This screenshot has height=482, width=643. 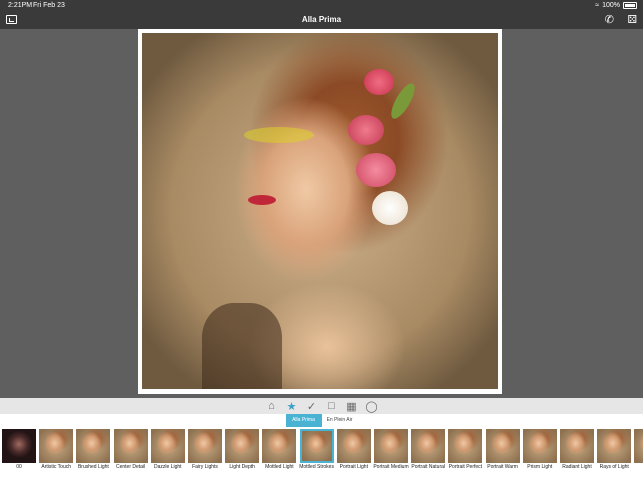 I want to click on star-icon: ★, so click(x=292, y=406).